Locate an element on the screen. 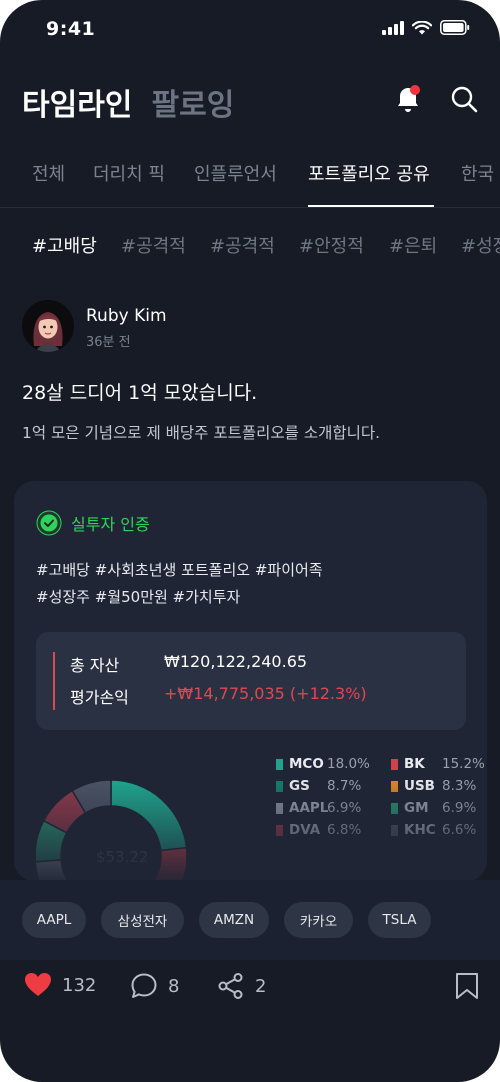  check-circle-icon is located at coordinates (49, 523).